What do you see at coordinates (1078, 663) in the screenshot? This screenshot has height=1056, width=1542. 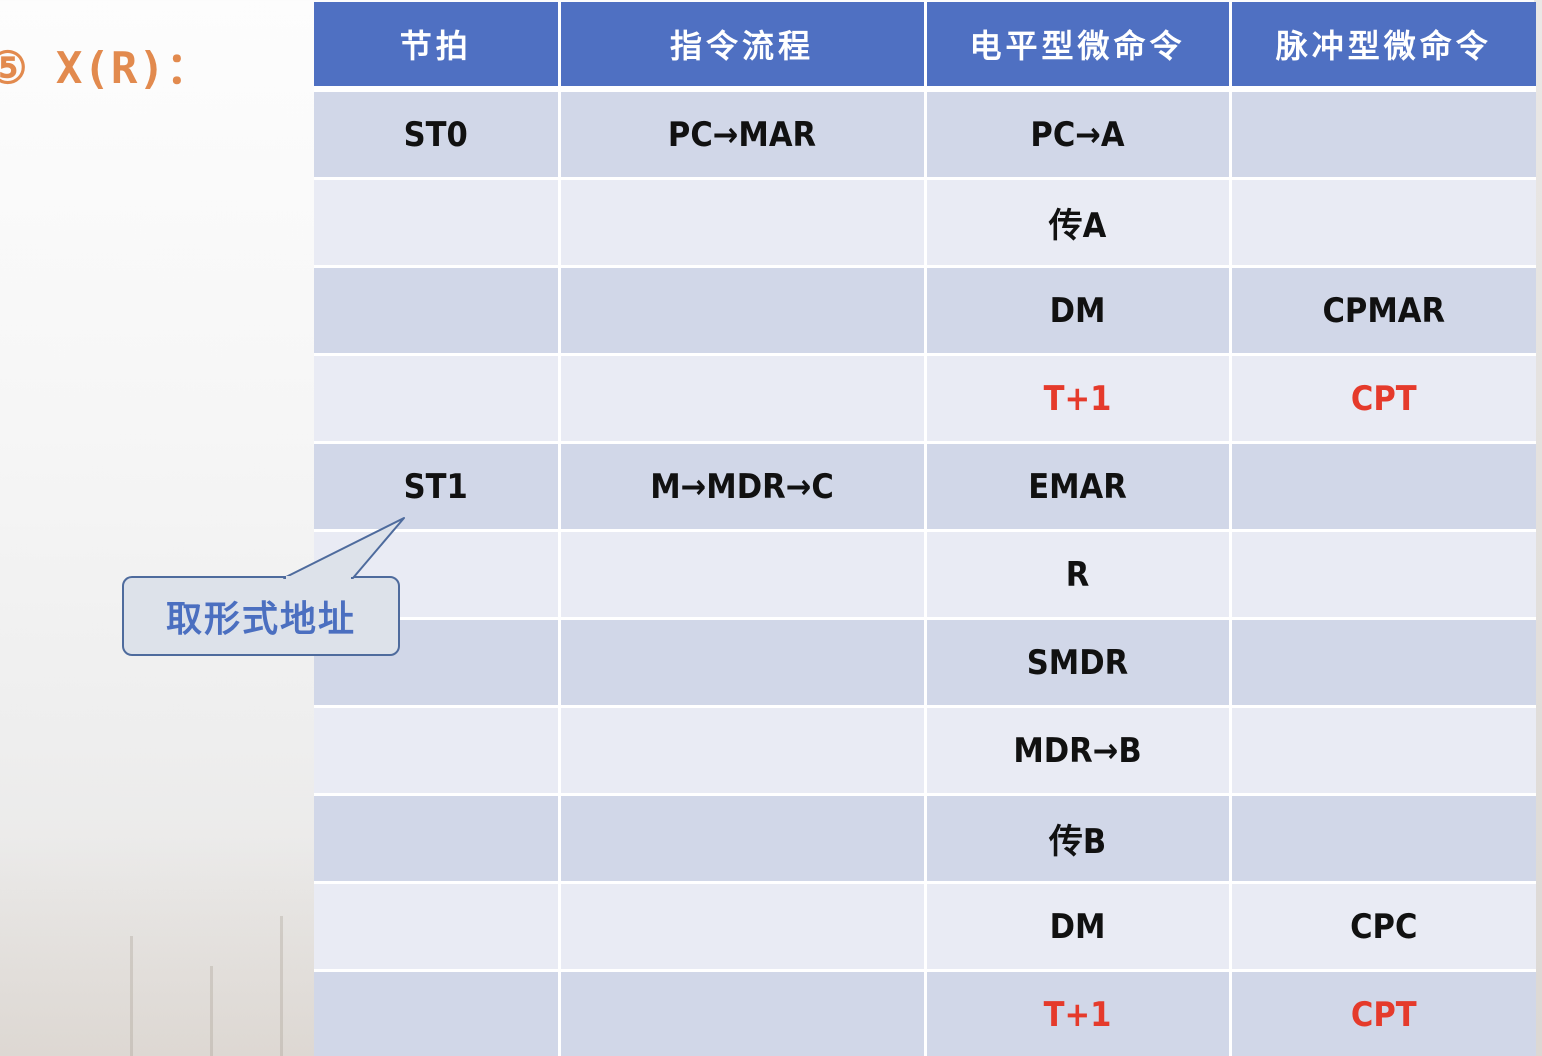 I see `cell-level-microcommand: SMDR` at bounding box center [1078, 663].